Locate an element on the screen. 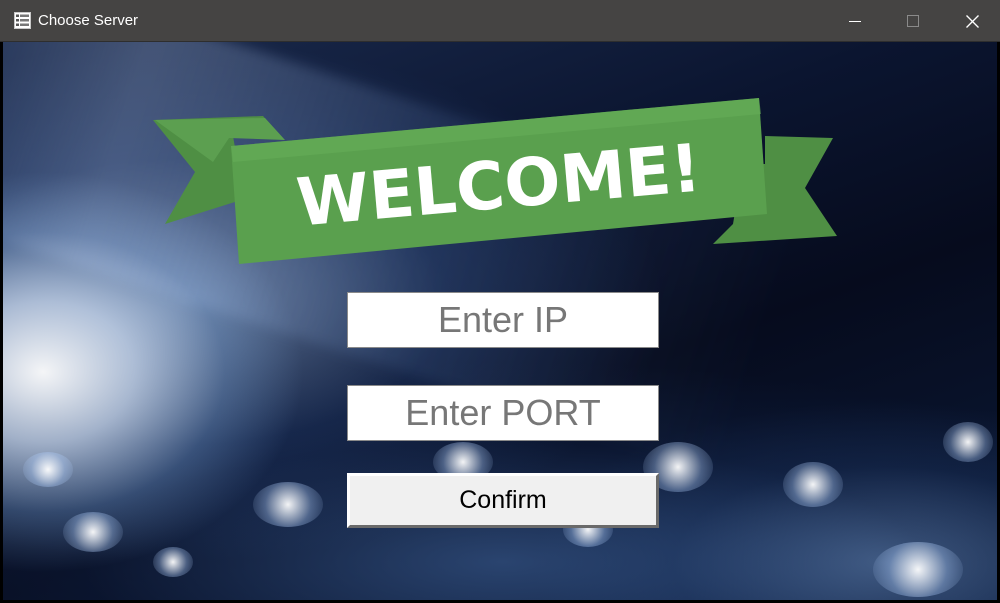 The height and width of the screenshot is (603, 1000). minimize-button is located at coordinates (855, 21).